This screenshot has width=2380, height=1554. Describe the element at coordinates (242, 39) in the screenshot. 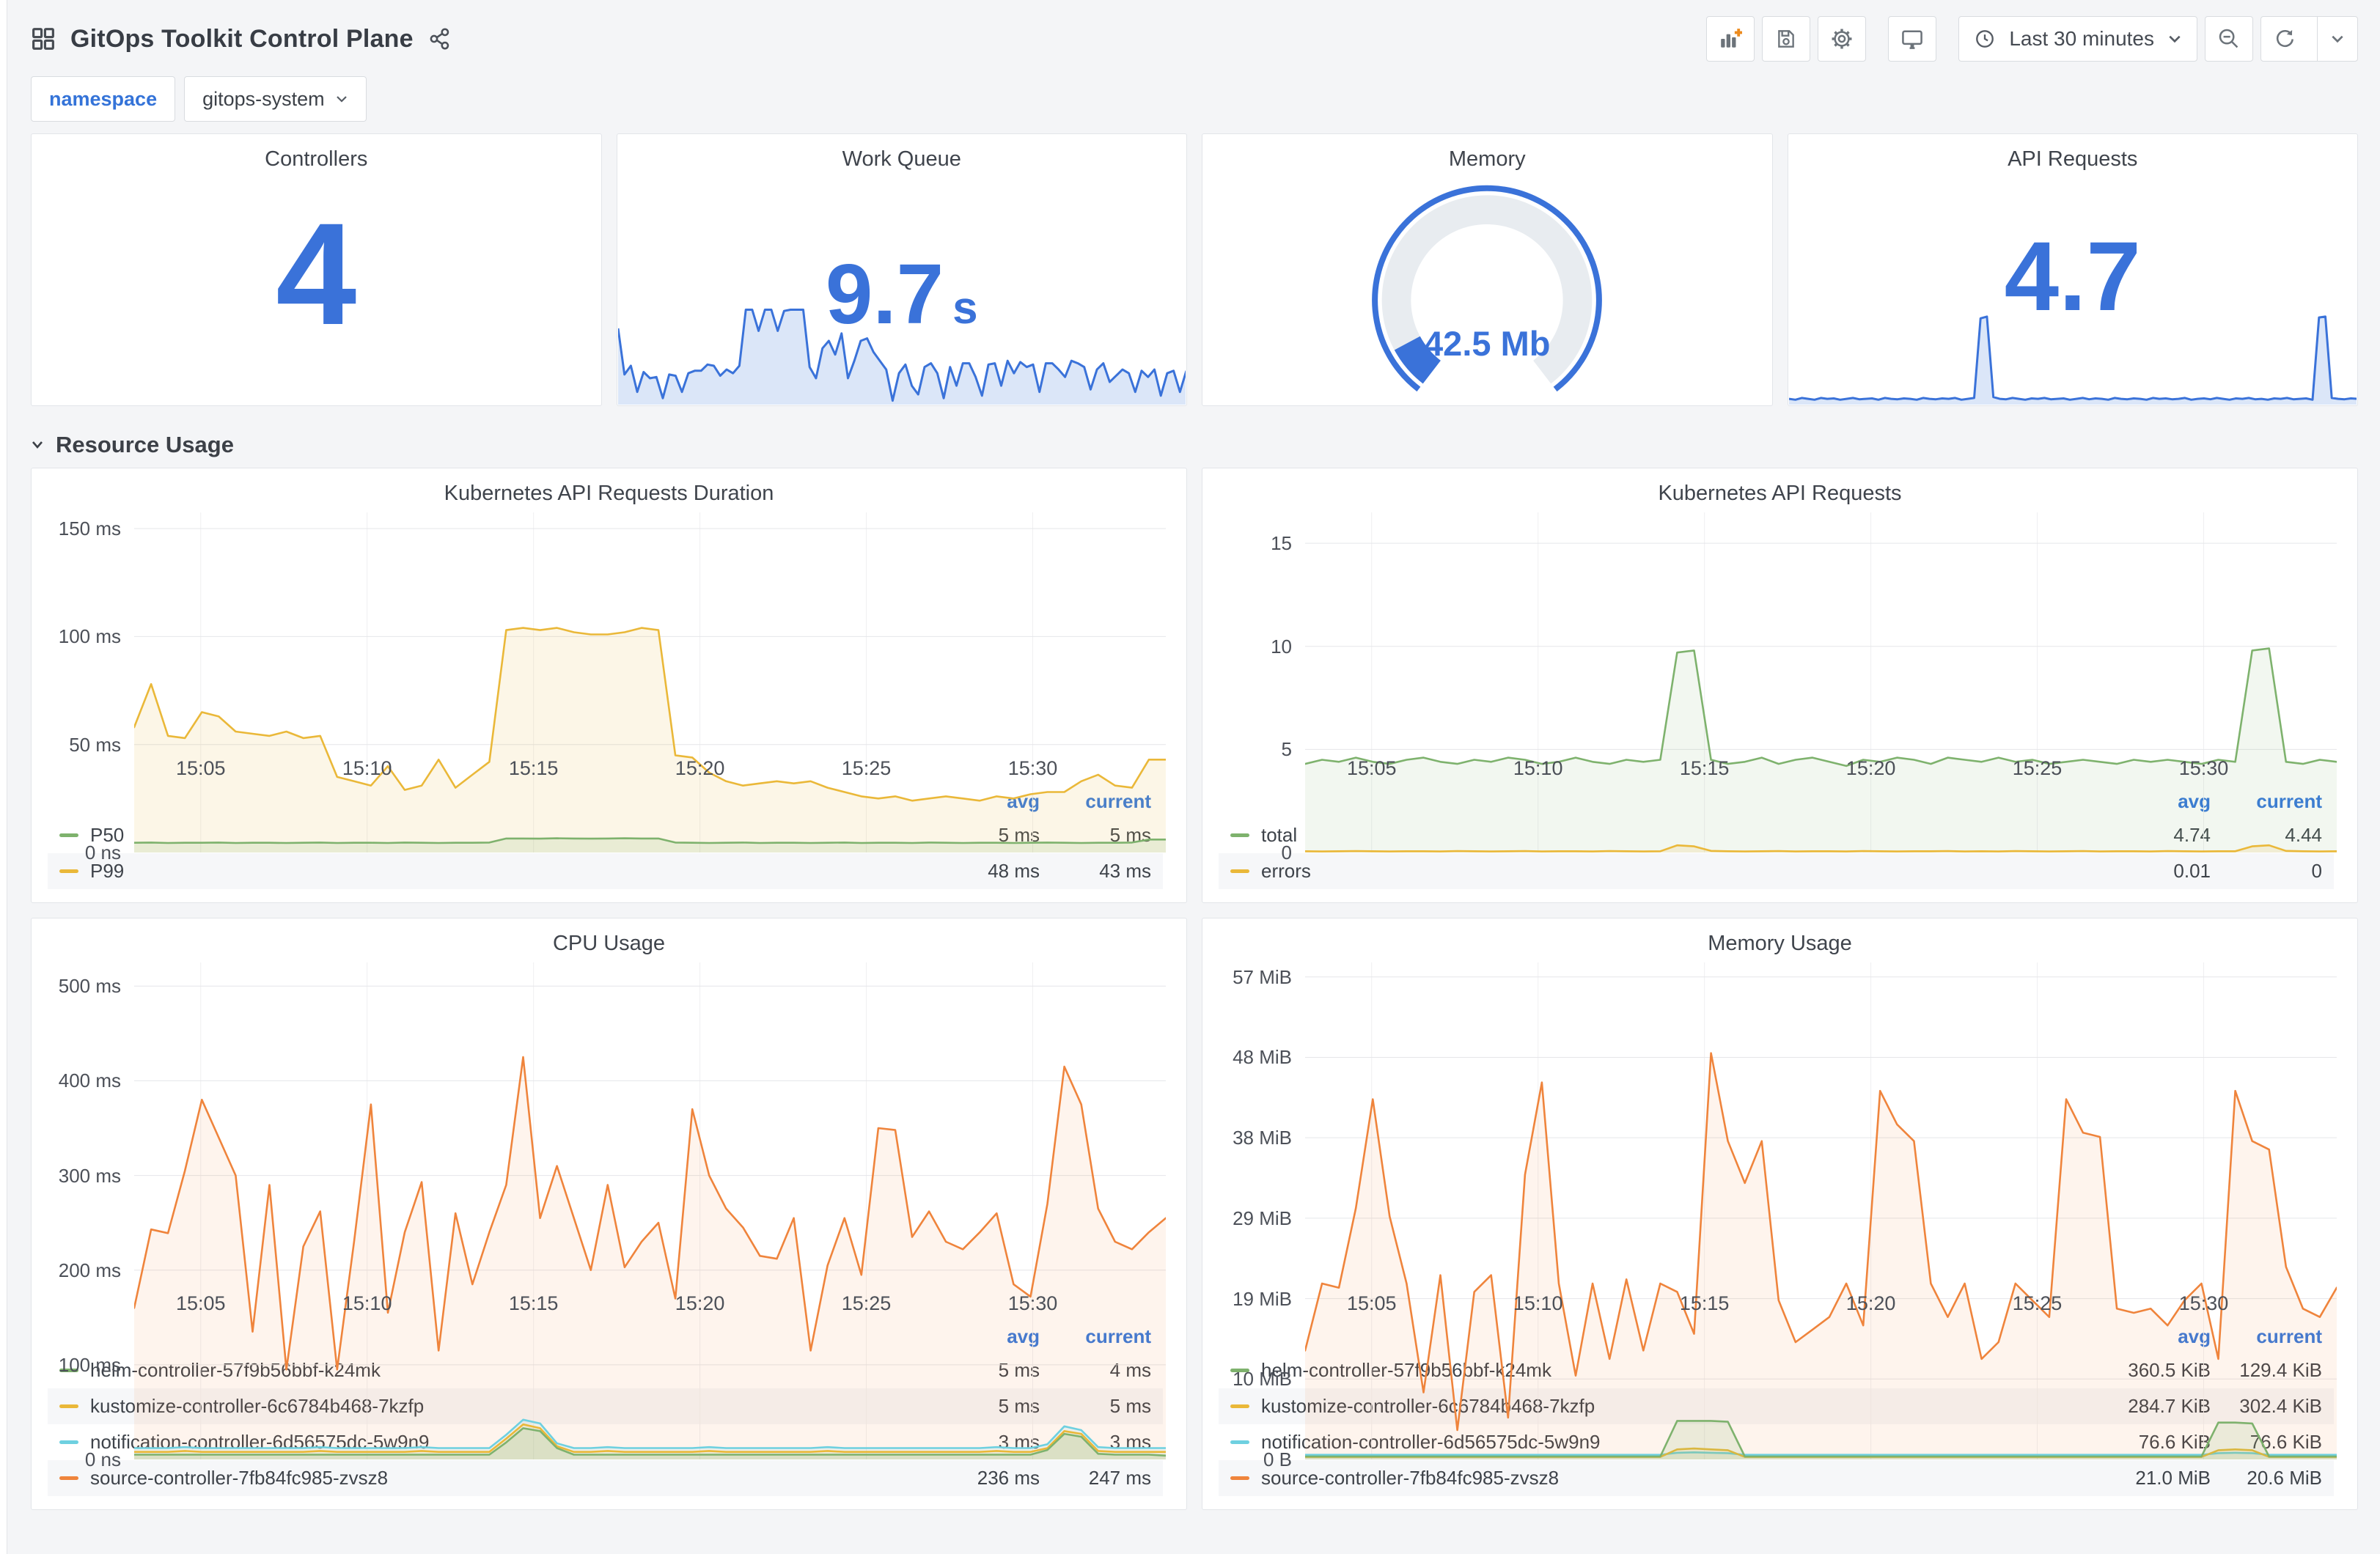

I see `dashboard-title: GitOps Toolkit Control Plane` at that location.